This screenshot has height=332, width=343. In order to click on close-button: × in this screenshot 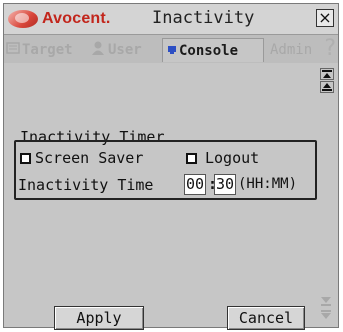, I will do `click(325, 18)`.